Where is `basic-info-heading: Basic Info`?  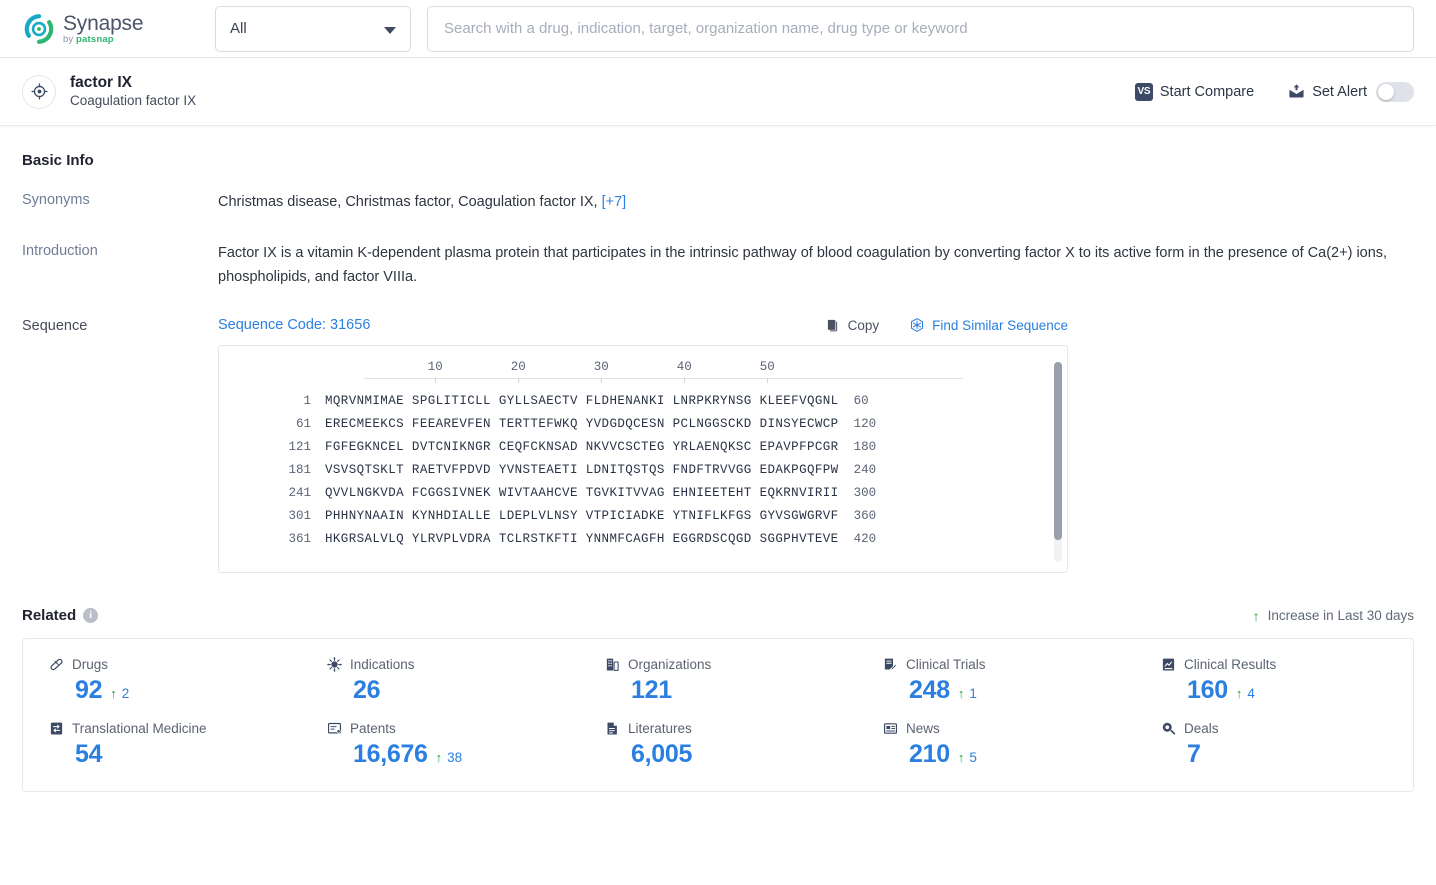
basic-info-heading: Basic Info is located at coordinates (58, 160).